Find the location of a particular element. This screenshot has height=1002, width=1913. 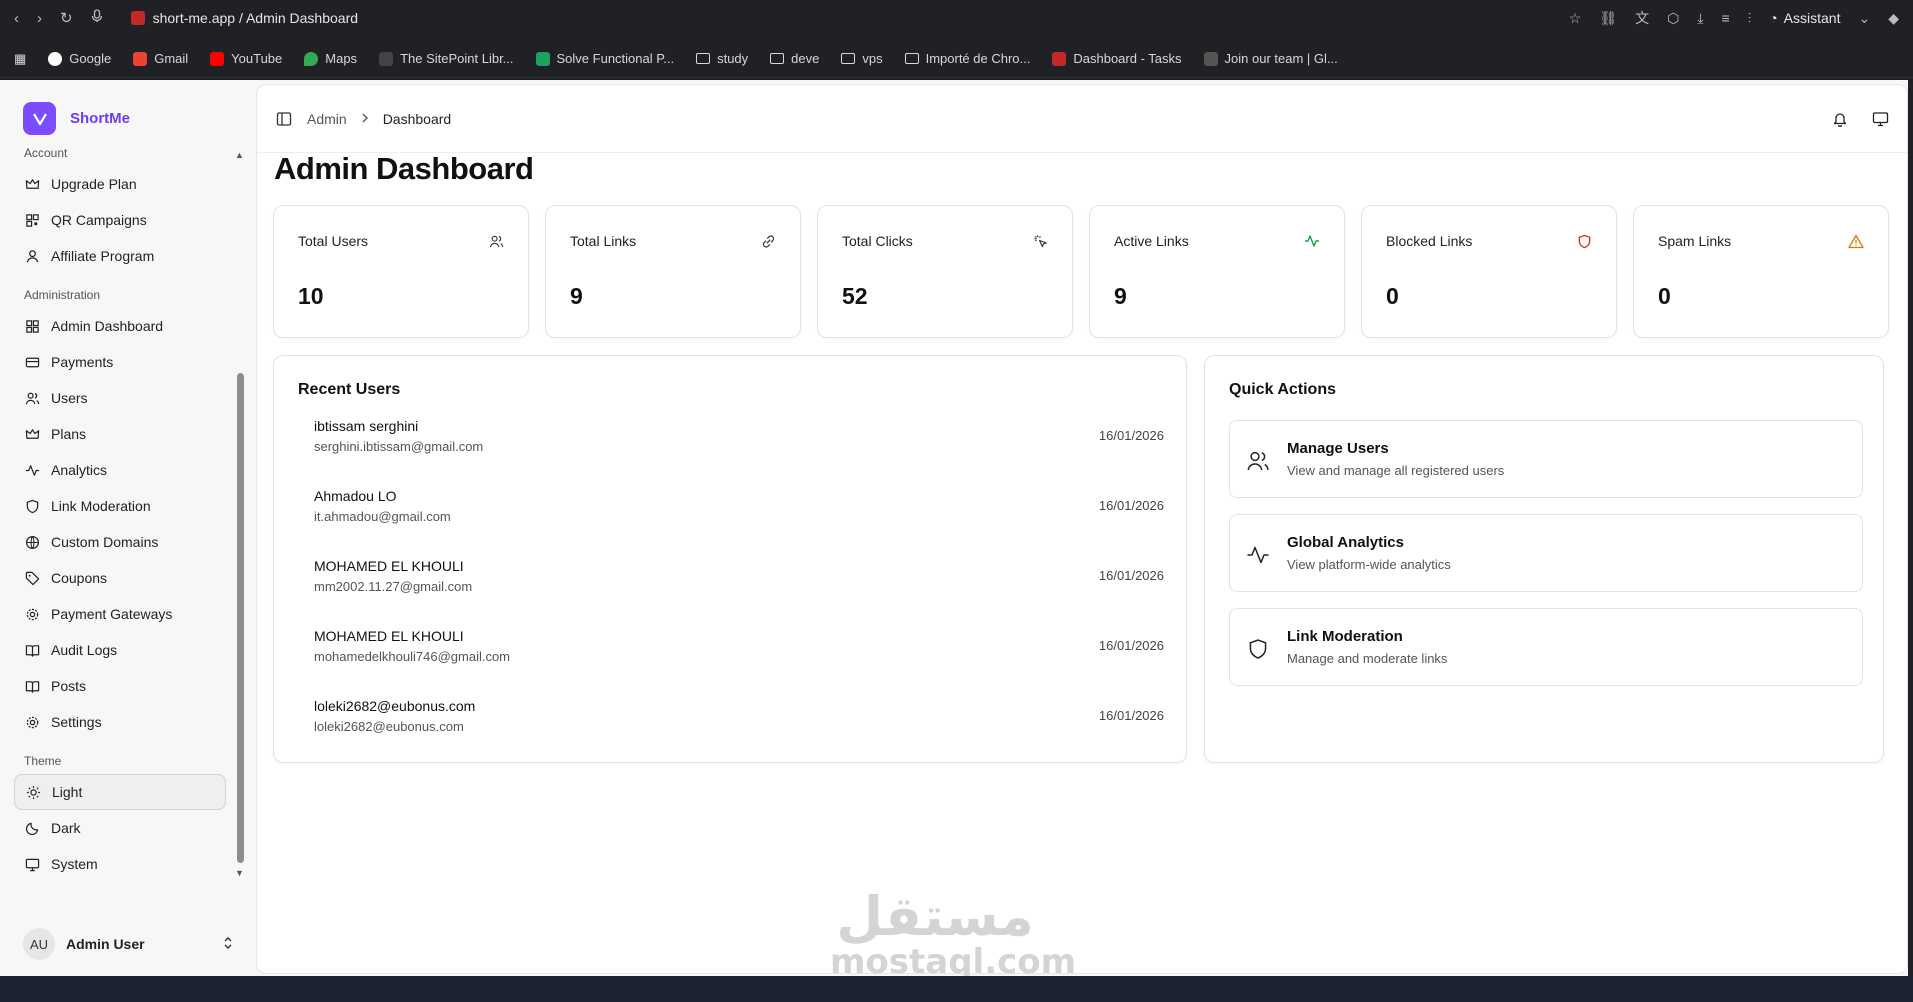

sidebar-item-audit-logs: Audit Logs is located at coordinates (105, 650).